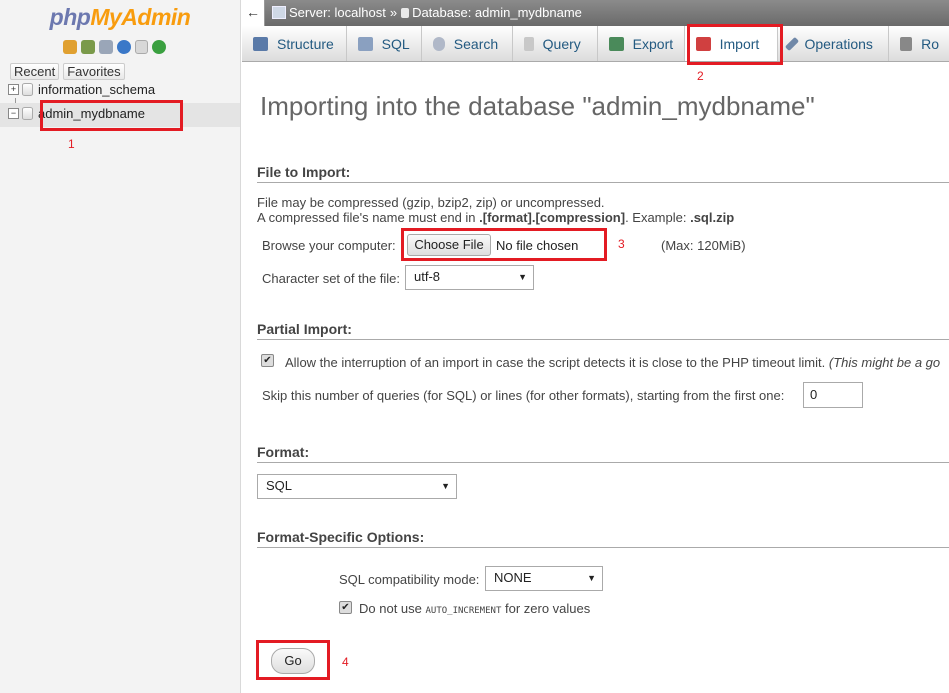 The height and width of the screenshot is (693, 949). What do you see at coordinates (357, 486) in the screenshot?
I see `format-select: SQL ▼` at bounding box center [357, 486].